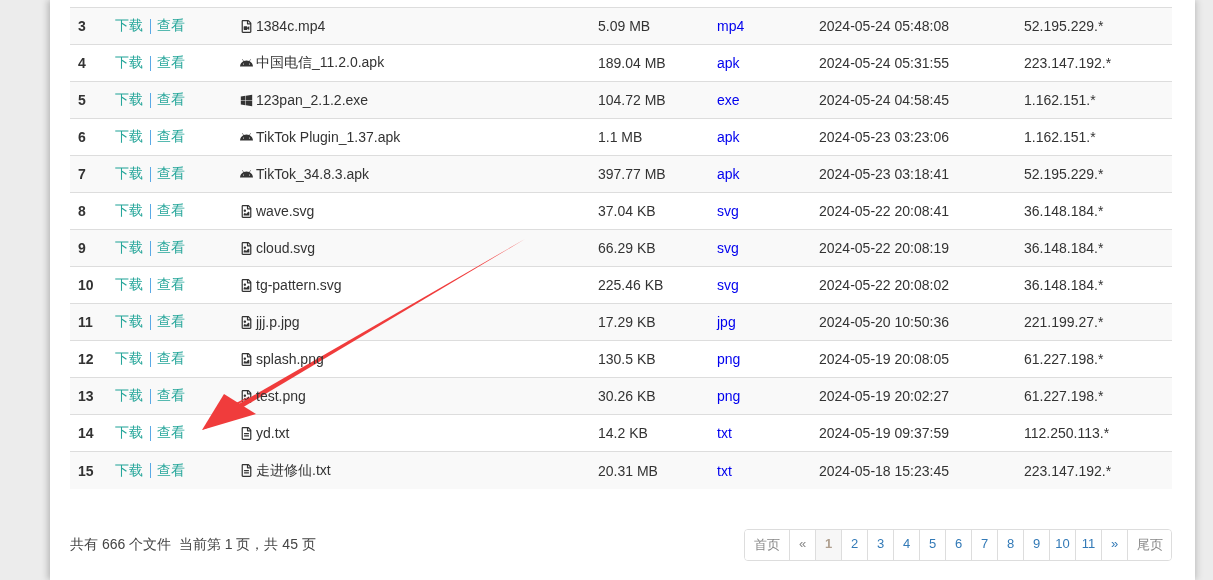 The image size is (1213, 580). What do you see at coordinates (632, 100) in the screenshot?
I see `file-size: 104.72 MB` at bounding box center [632, 100].